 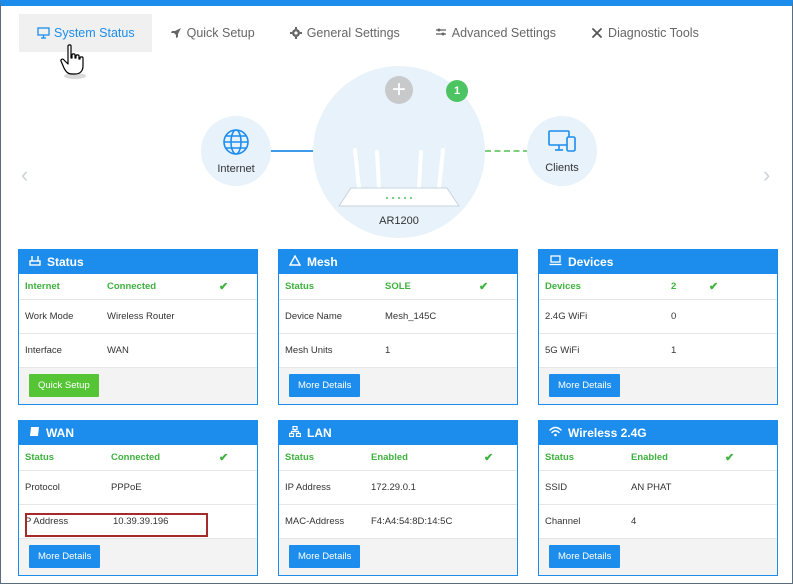 I want to click on row-key: Mesh Units, so click(x=309, y=350).